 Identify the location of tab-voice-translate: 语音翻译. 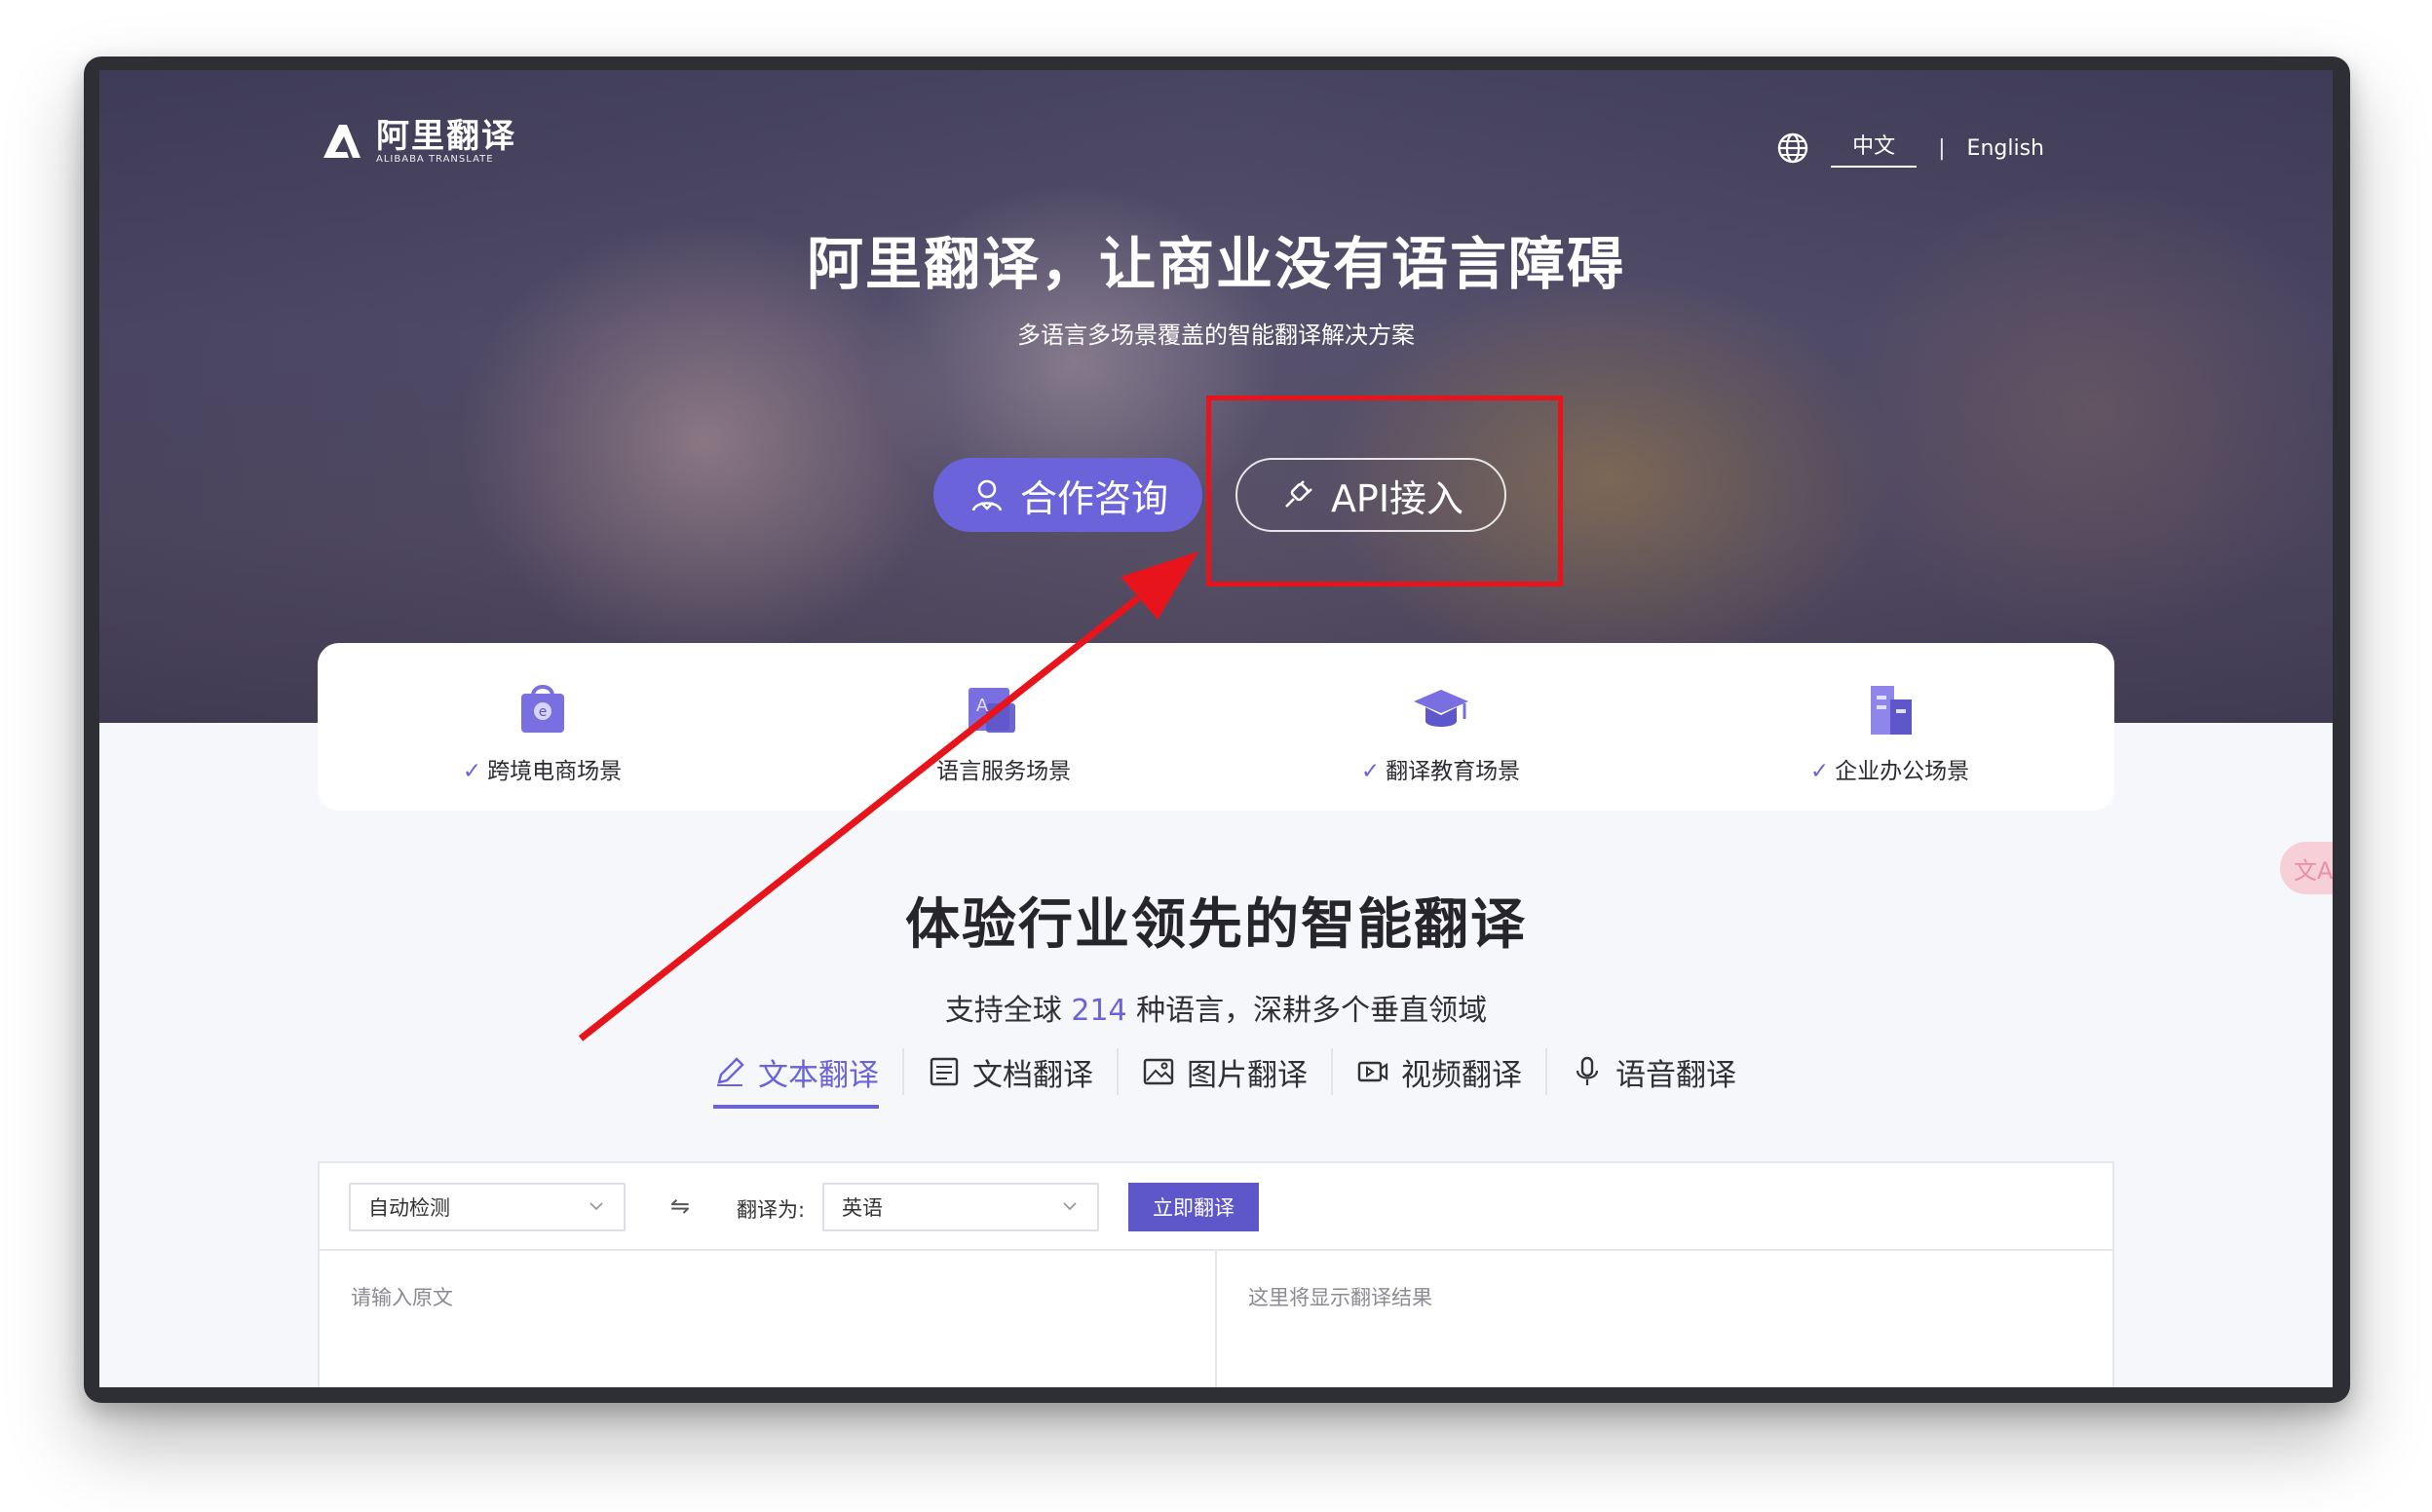
(1653, 1071).